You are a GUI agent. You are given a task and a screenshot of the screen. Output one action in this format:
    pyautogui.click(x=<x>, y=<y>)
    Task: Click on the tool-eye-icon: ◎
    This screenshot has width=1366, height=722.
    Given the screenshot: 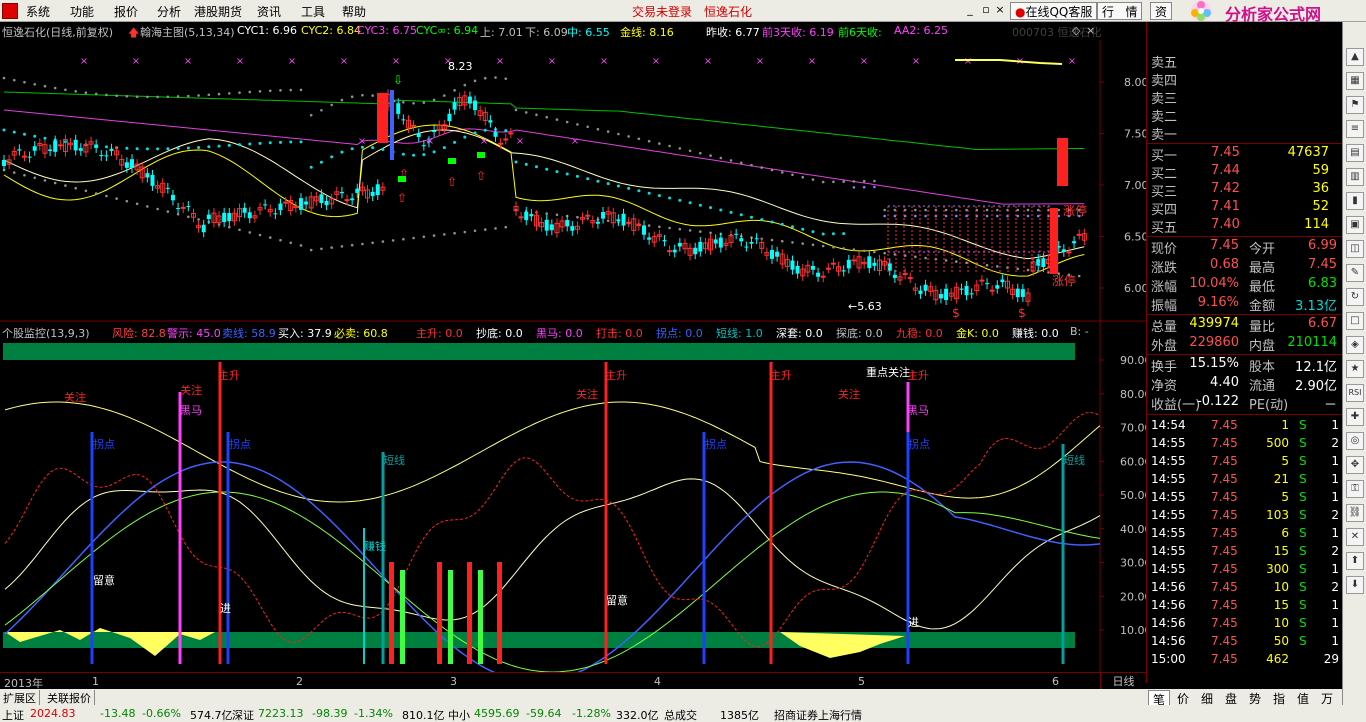 What is the action you would take?
    pyautogui.click(x=1355, y=441)
    